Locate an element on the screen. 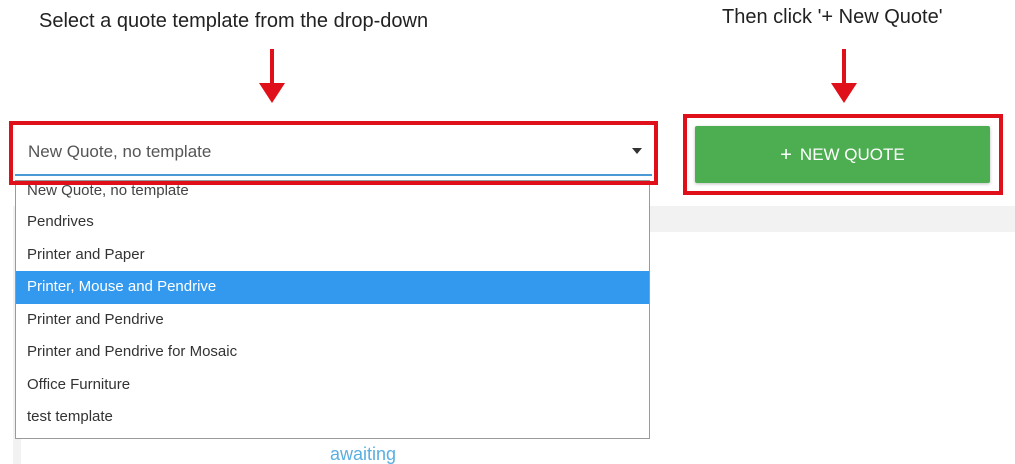 This screenshot has width=1015, height=464. dropdown-option: Printer and Pendrive is located at coordinates (332, 320).